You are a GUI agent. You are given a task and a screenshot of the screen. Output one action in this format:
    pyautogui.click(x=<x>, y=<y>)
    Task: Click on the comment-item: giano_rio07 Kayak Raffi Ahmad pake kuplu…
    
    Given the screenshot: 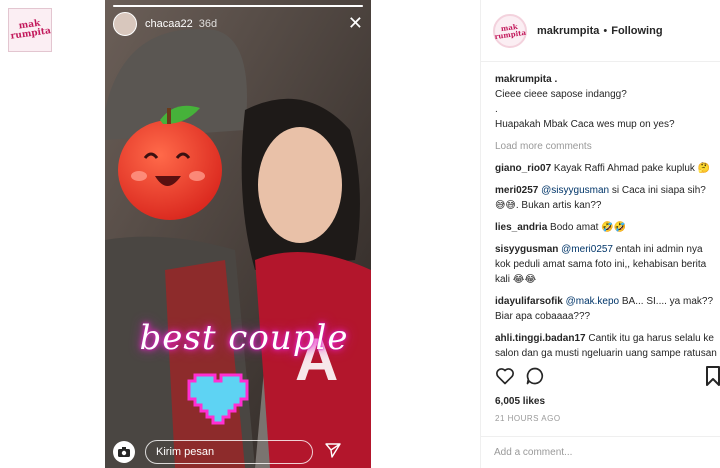 What is the action you would take?
    pyautogui.click(x=607, y=168)
    